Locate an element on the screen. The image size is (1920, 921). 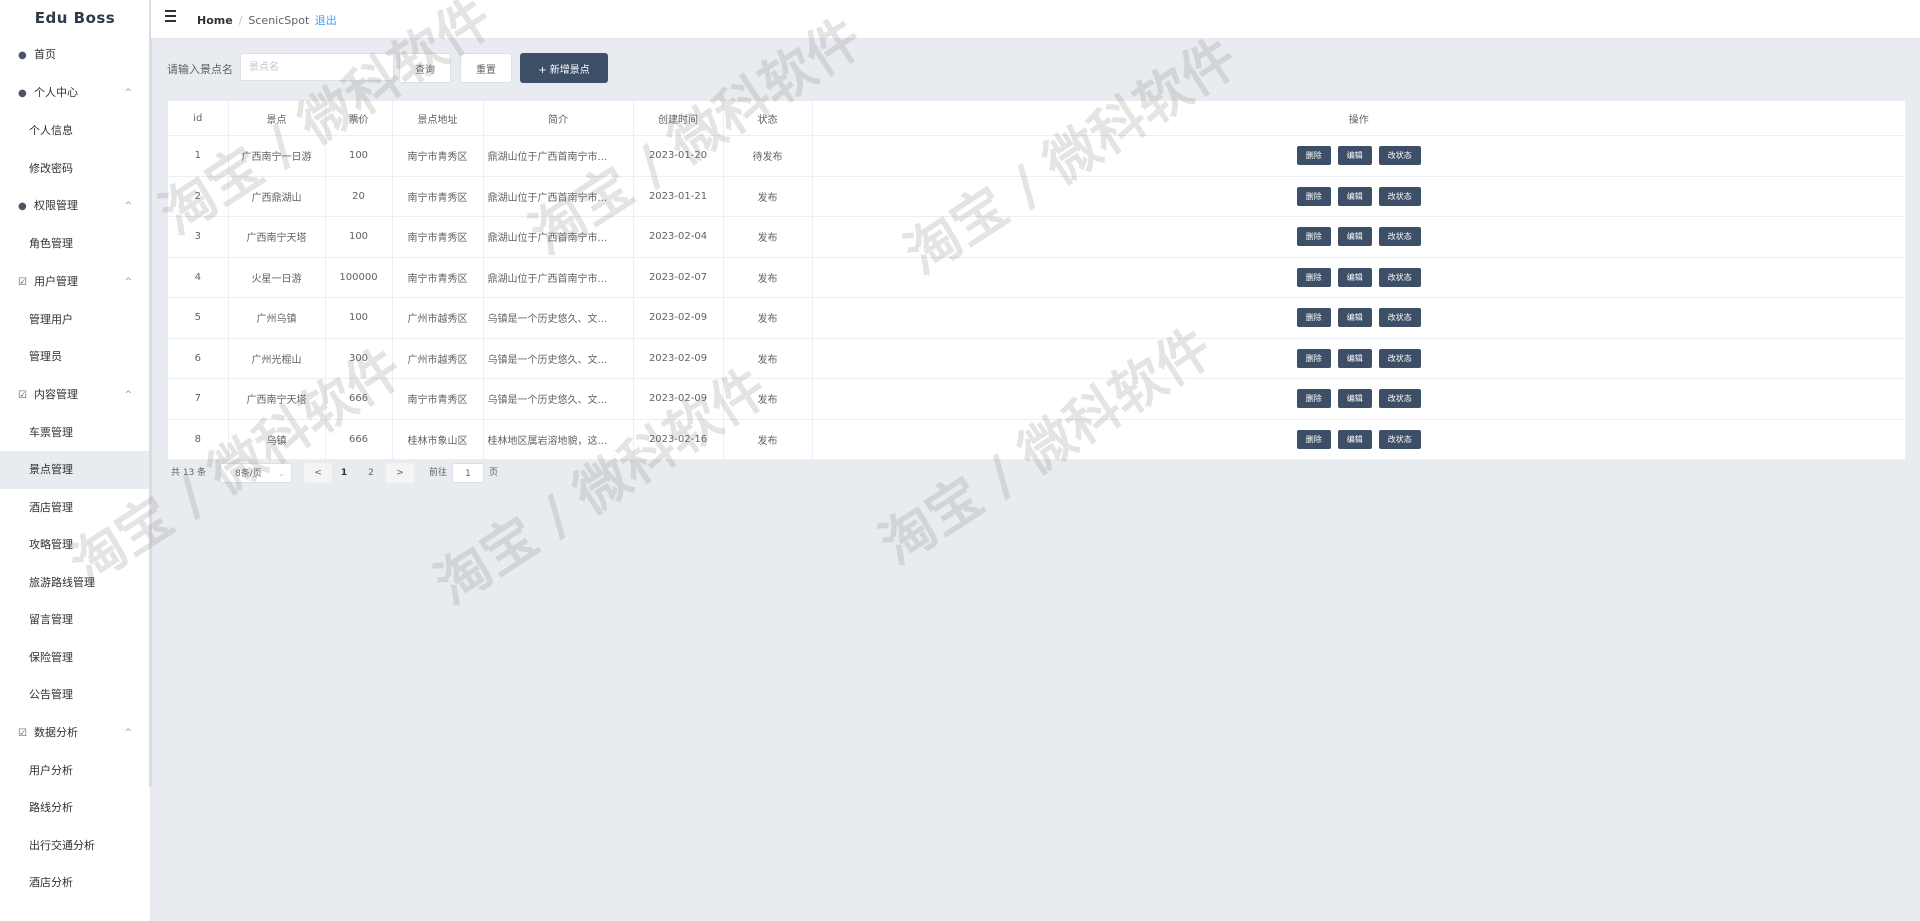
page-size-select: 8条/页 ⌄ is located at coordinates (256, 473).